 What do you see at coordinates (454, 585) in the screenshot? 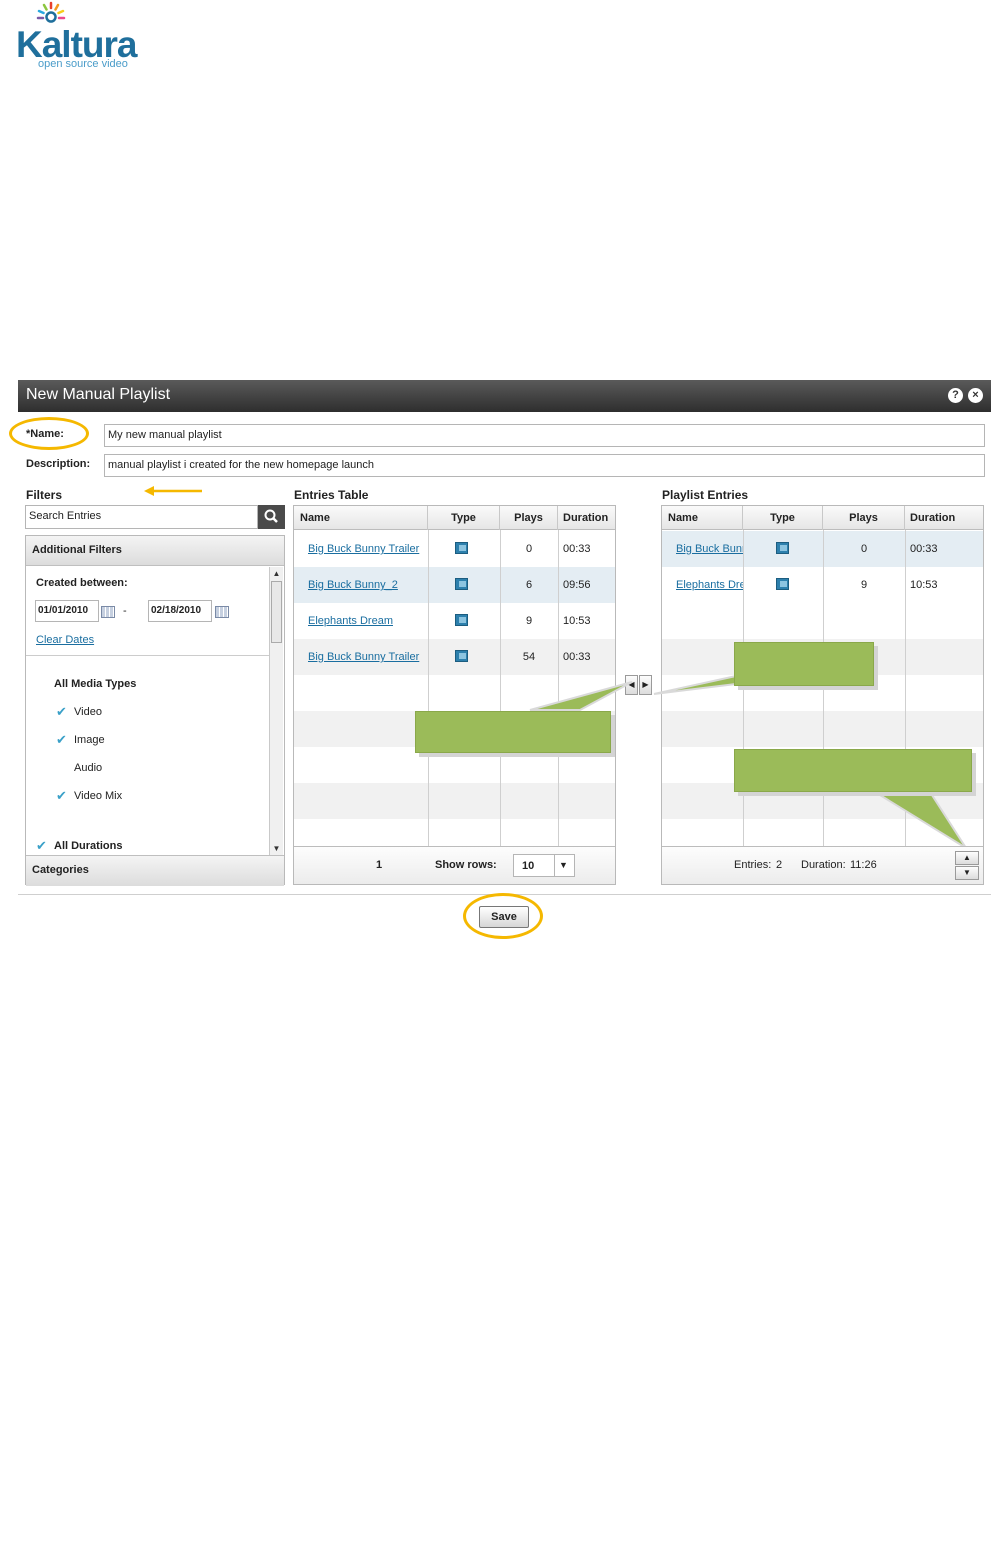
I see `table-row: Big Buck Bunny_2 6 09:56` at bounding box center [454, 585].